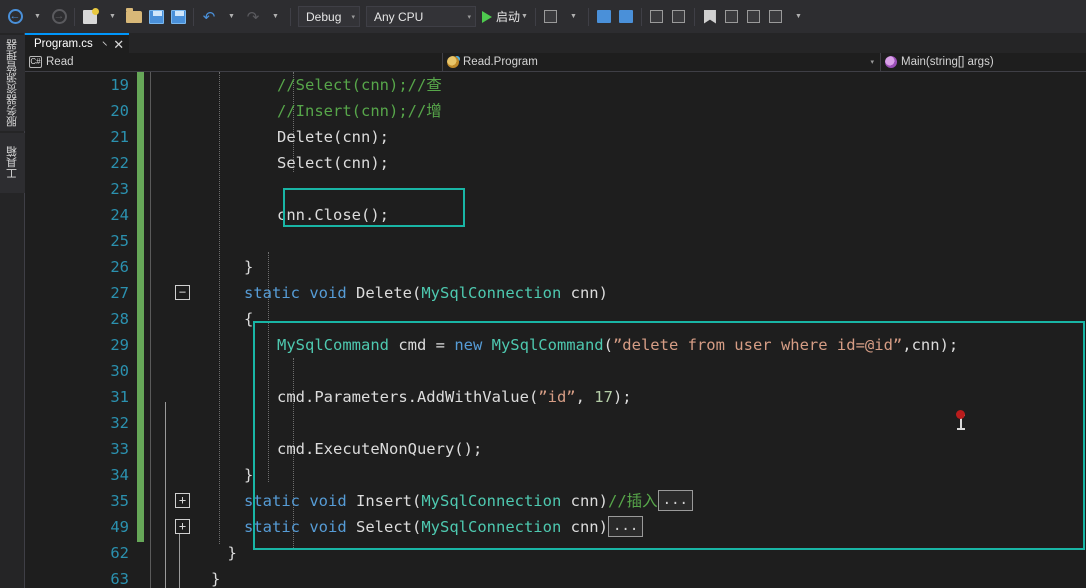  I want to click on line-number: 33, so click(119, 449).